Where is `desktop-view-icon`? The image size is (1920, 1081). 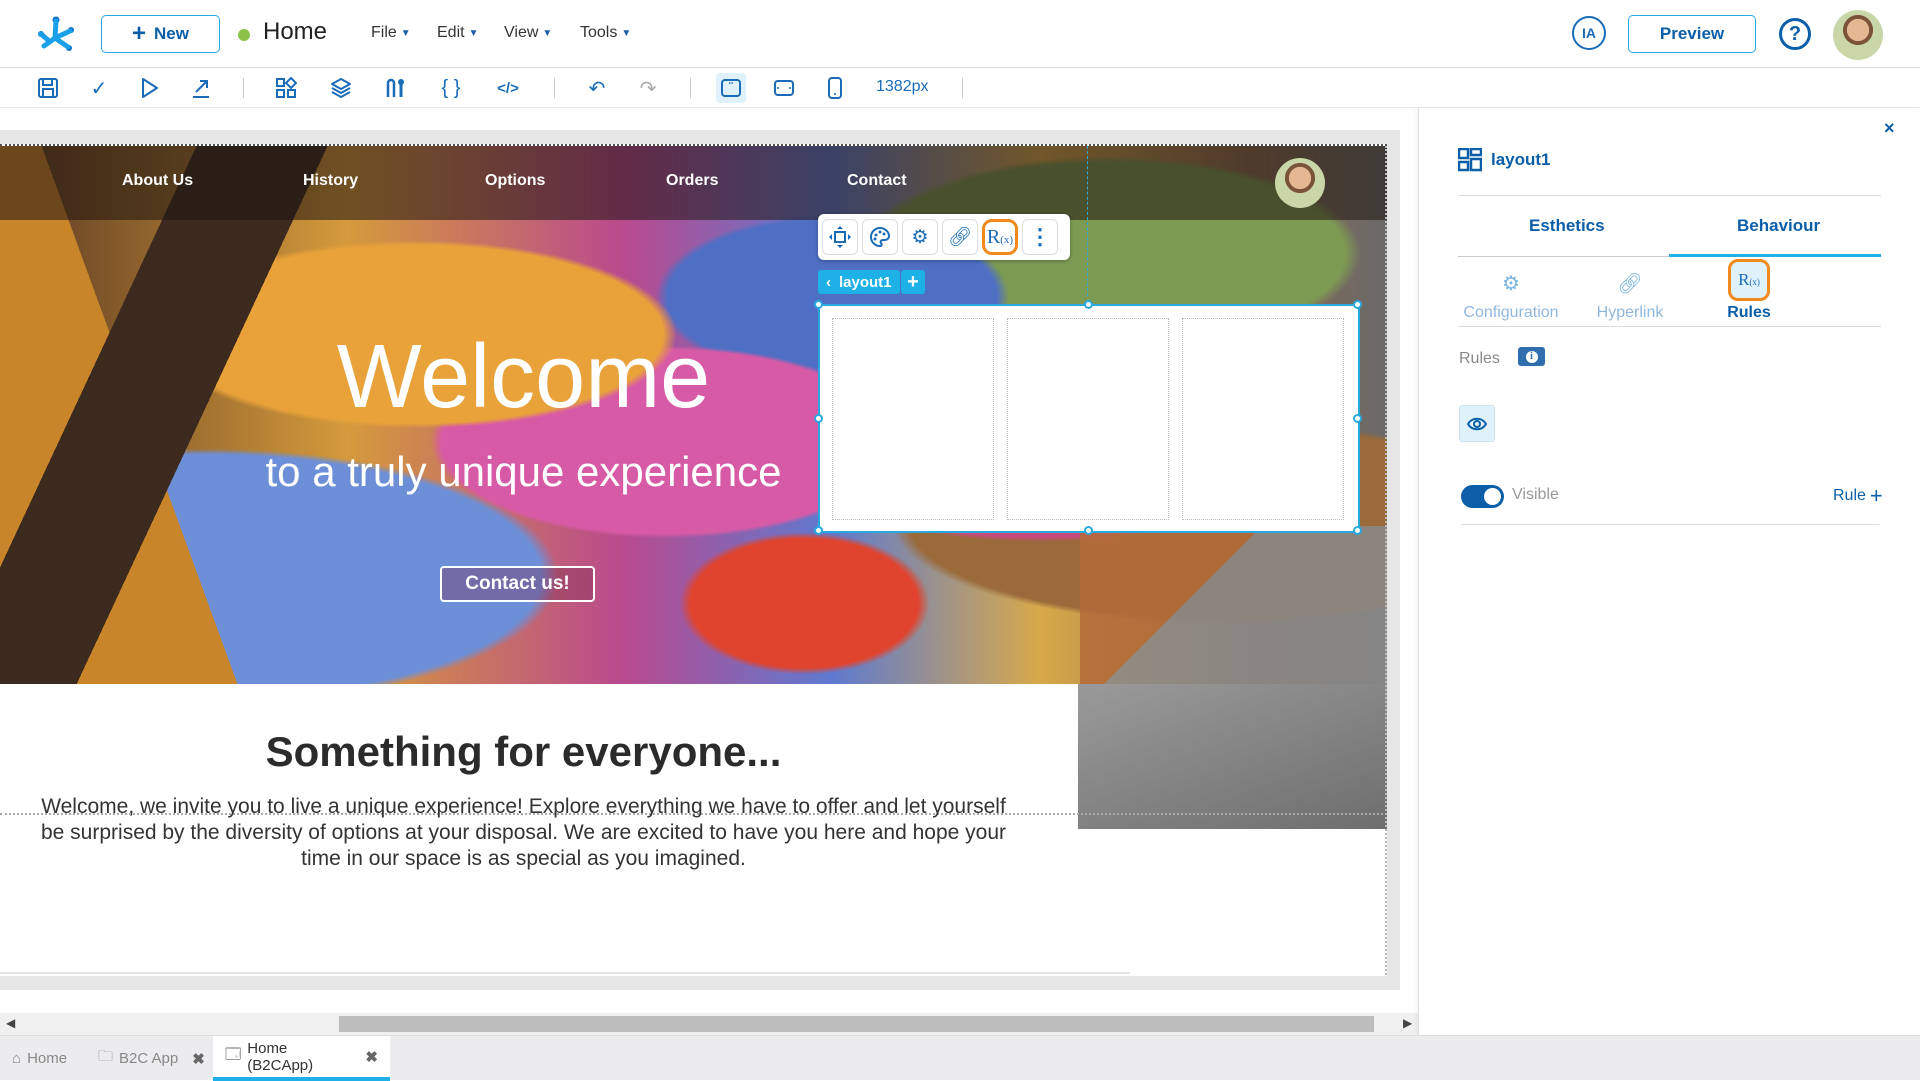
desktop-view-icon is located at coordinates (731, 88).